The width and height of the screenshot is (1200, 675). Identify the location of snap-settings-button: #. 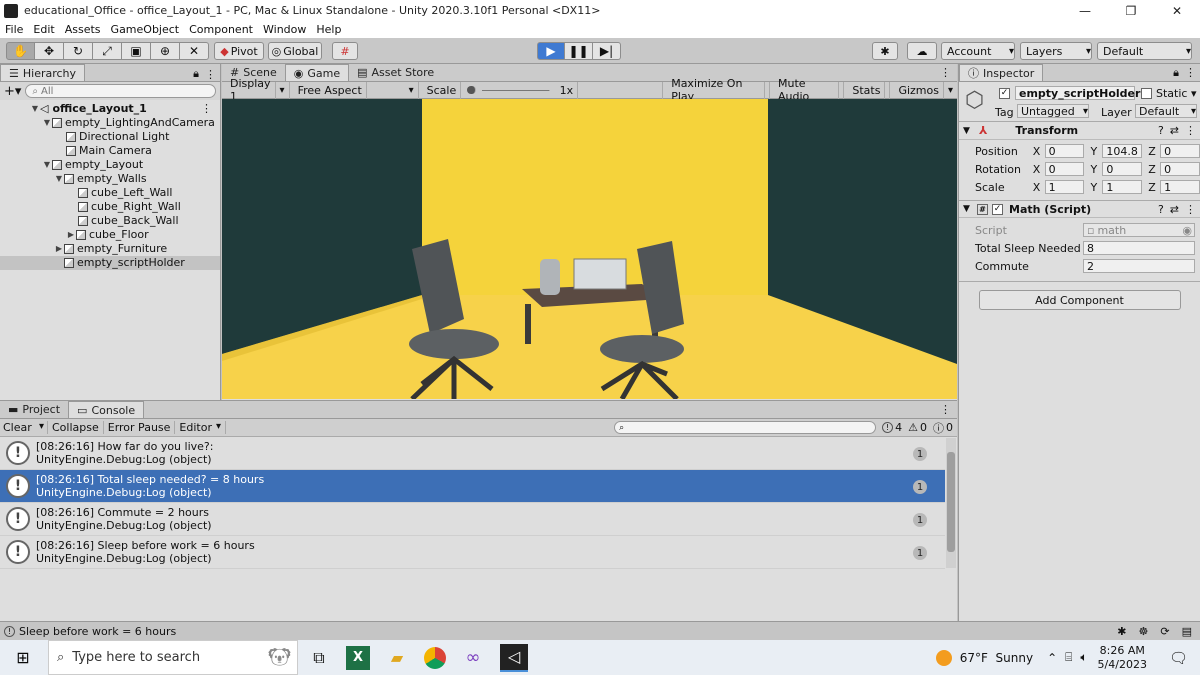
(345, 51).